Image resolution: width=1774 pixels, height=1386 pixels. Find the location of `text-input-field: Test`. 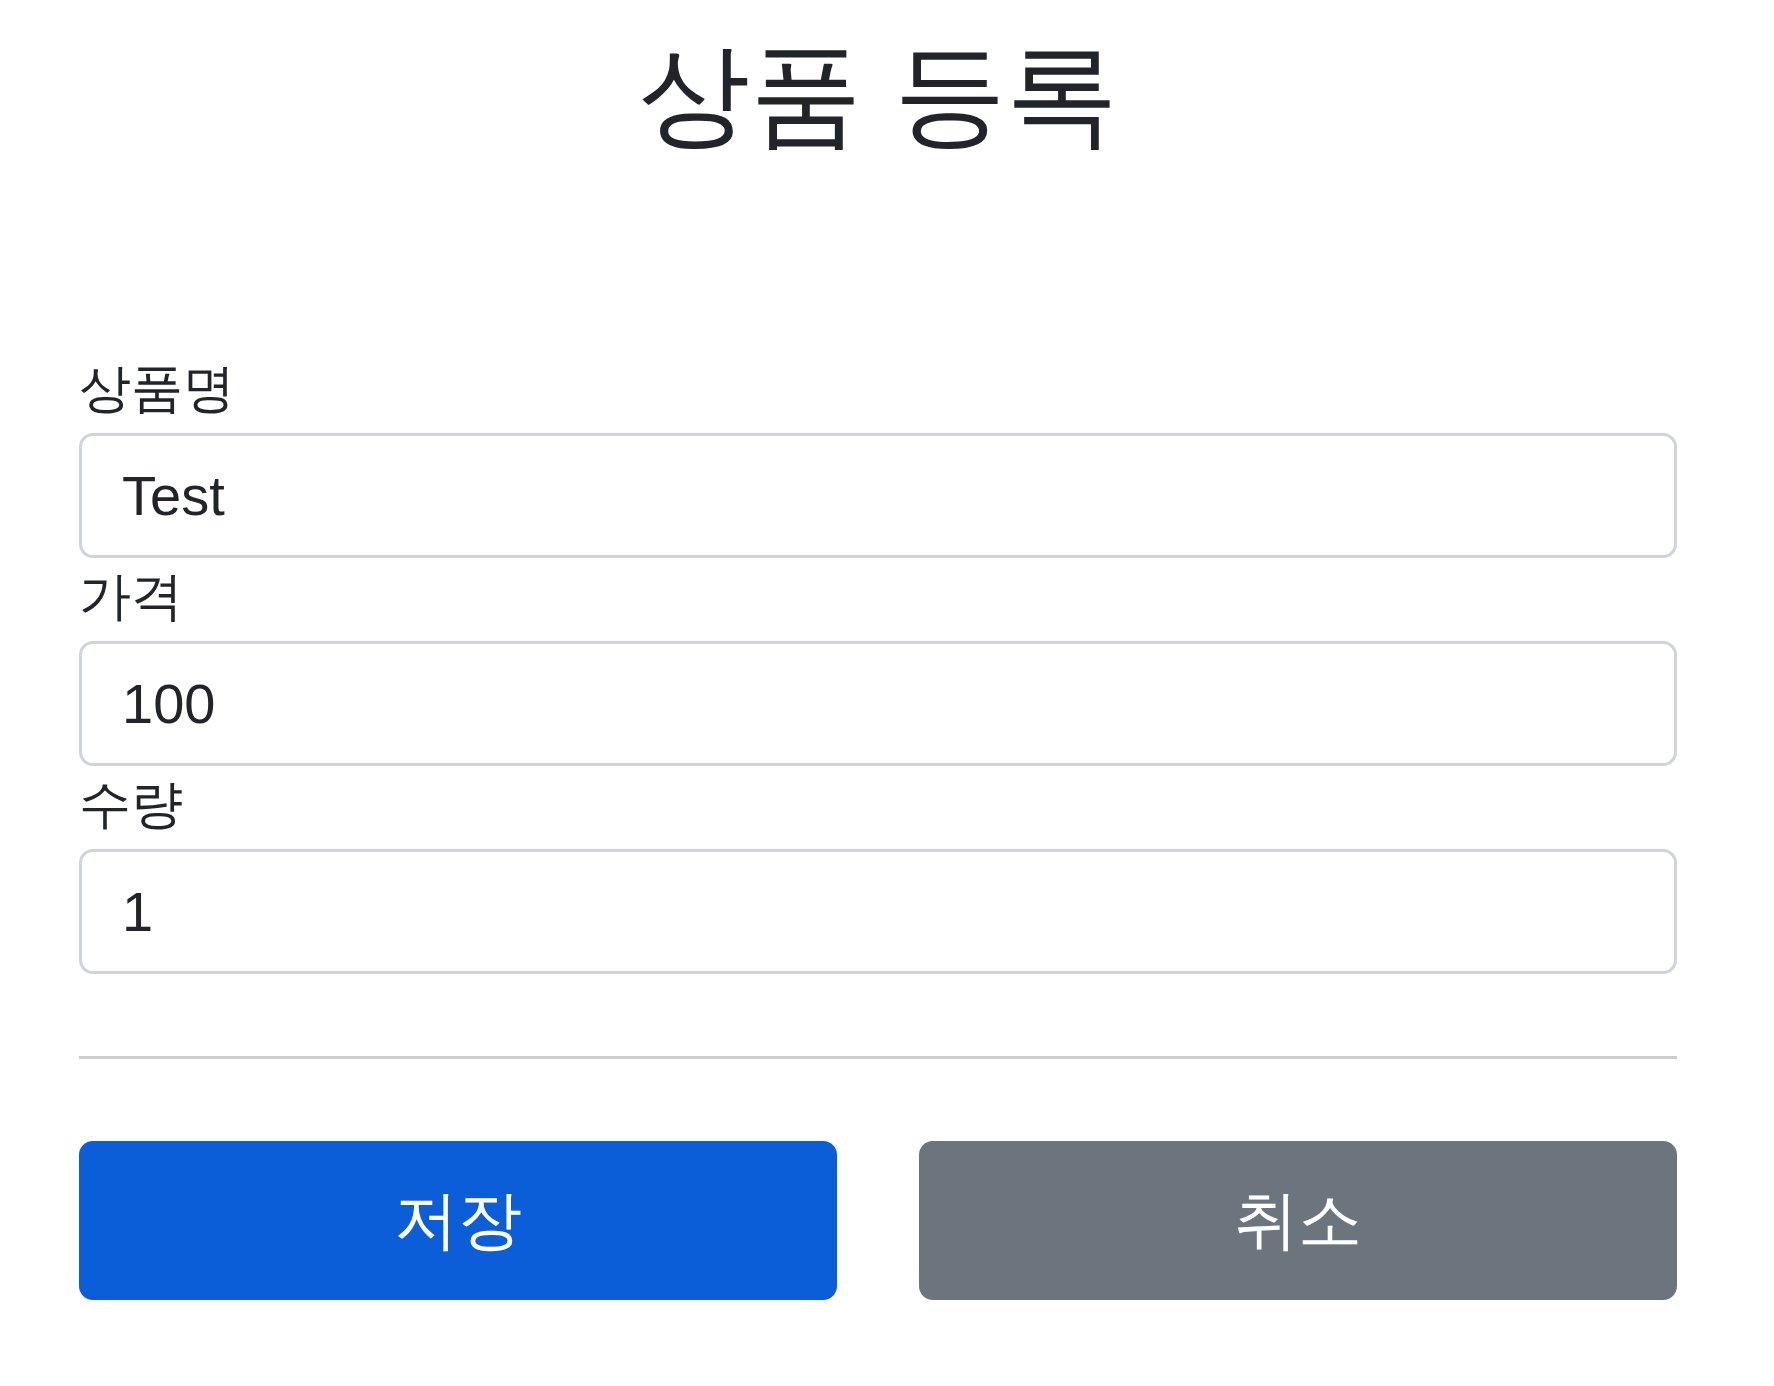

text-input-field: Test is located at coordinates (878, 495).